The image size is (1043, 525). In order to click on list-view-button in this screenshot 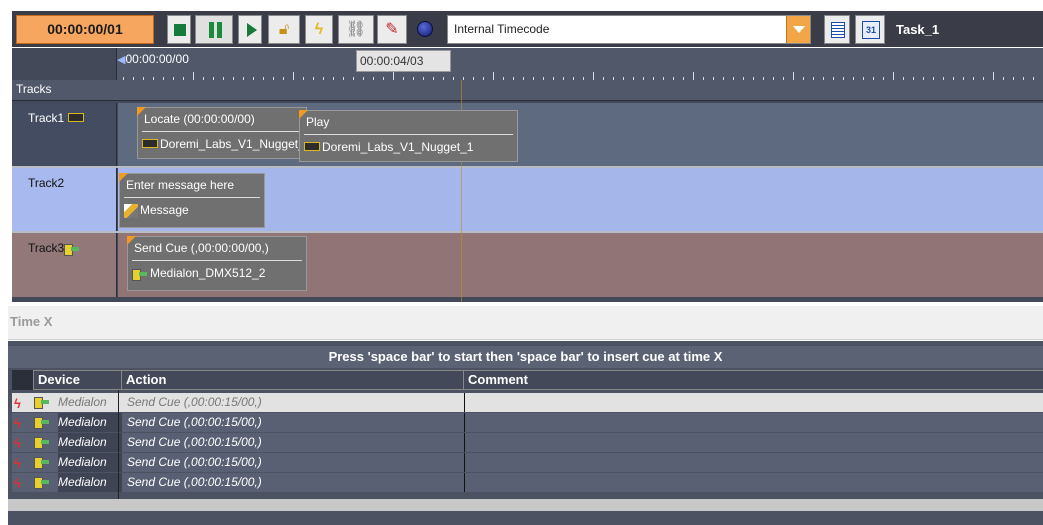, I will do `click(837, 29)`.